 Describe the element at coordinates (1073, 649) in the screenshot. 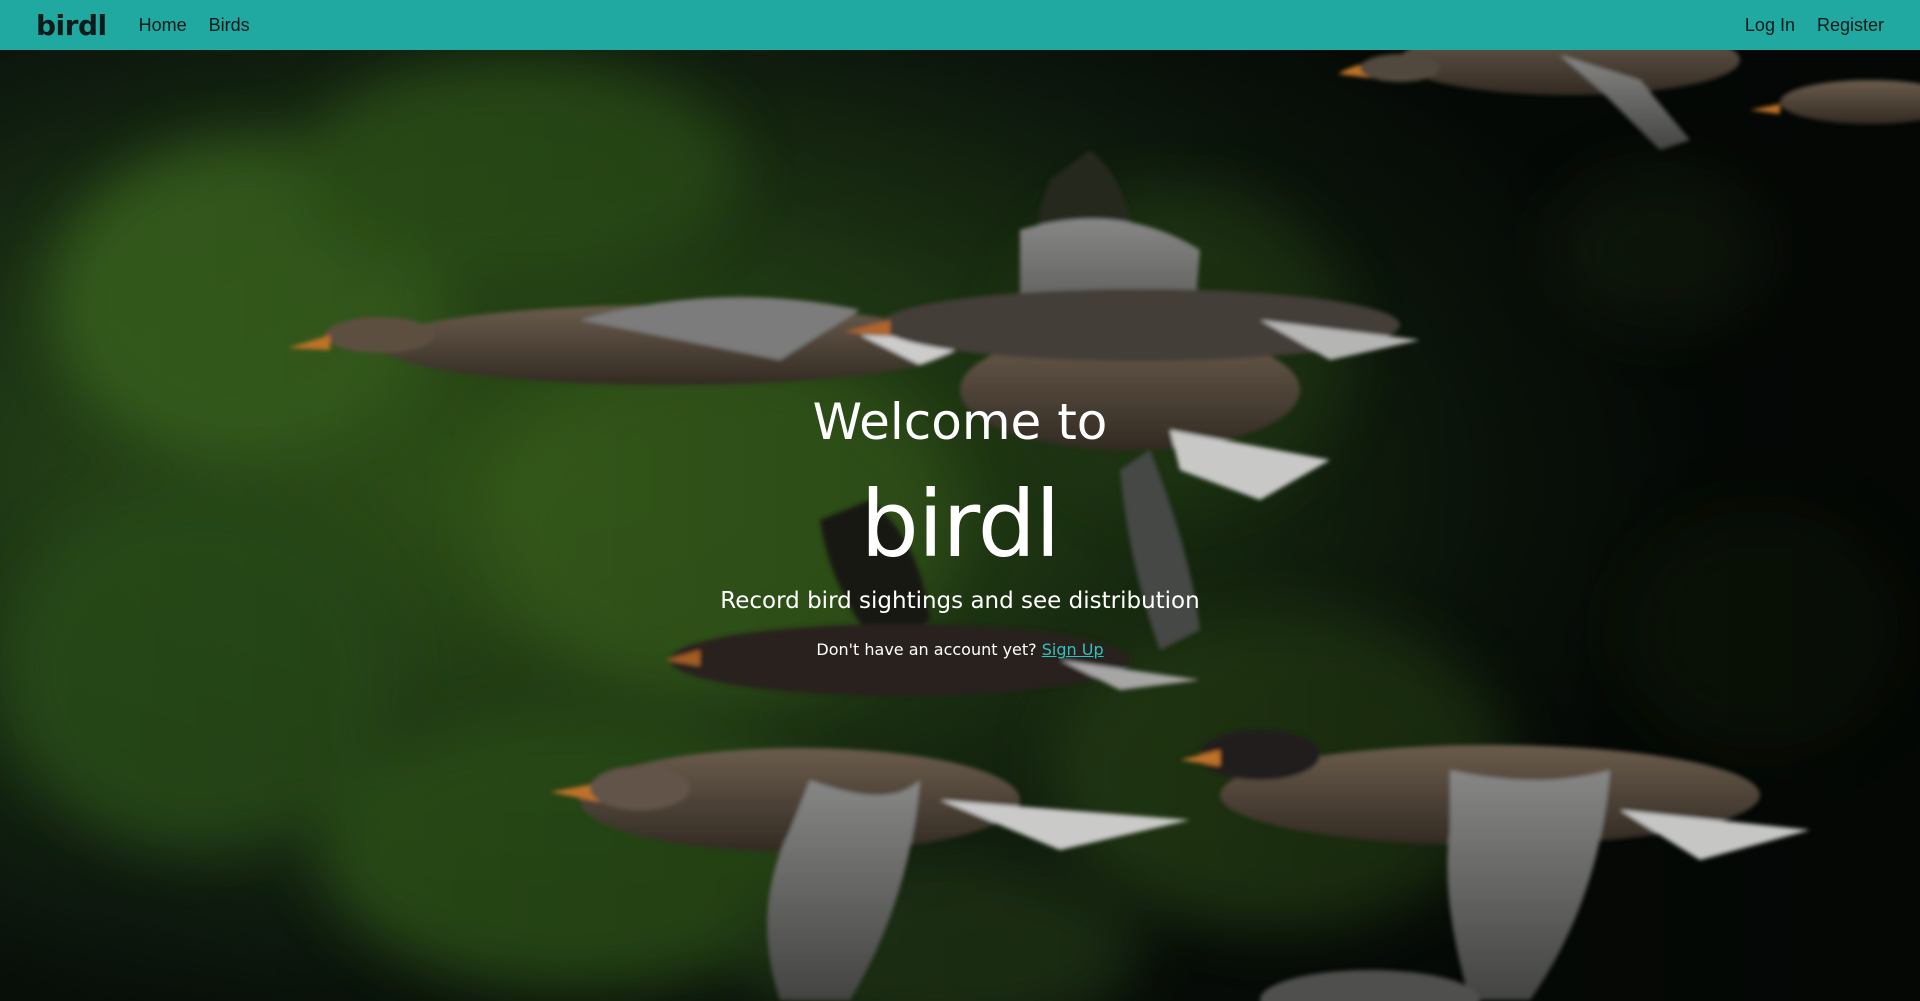

I see `signup-link: Sign Up` at that location.